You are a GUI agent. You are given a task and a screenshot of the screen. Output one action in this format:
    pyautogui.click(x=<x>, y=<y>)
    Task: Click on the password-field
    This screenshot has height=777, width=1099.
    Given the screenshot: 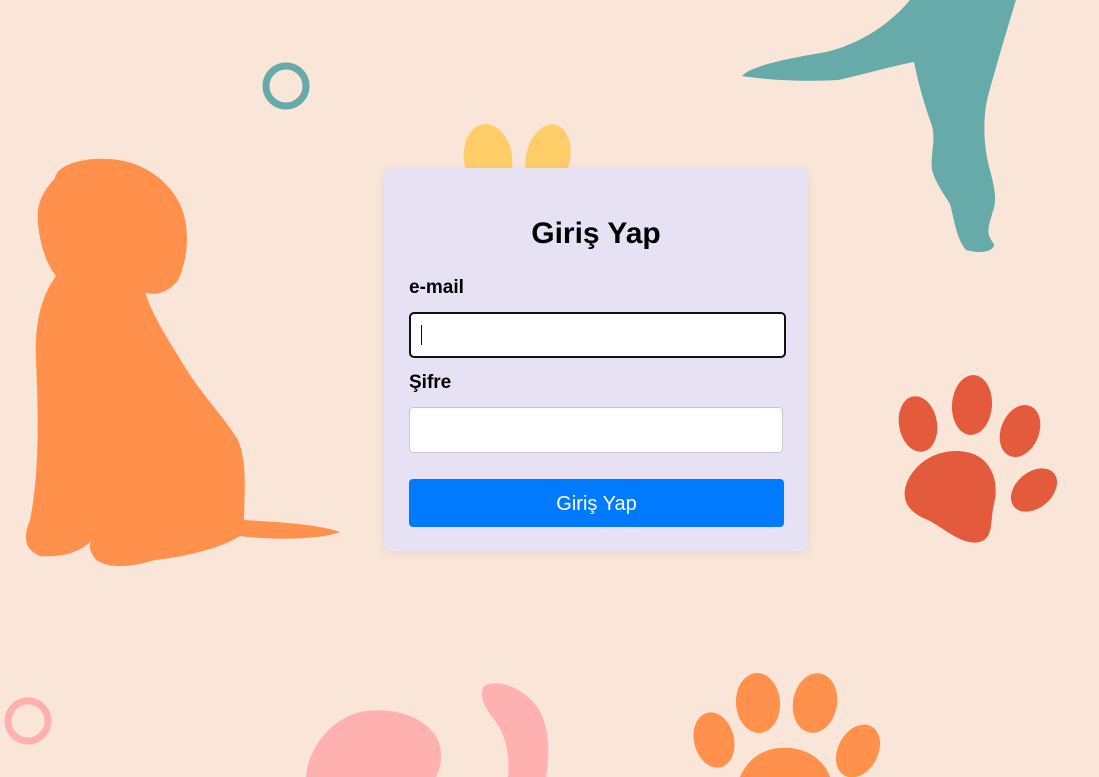 What is the action you would take?
    pyautogui.click(x=596, y=430)
    